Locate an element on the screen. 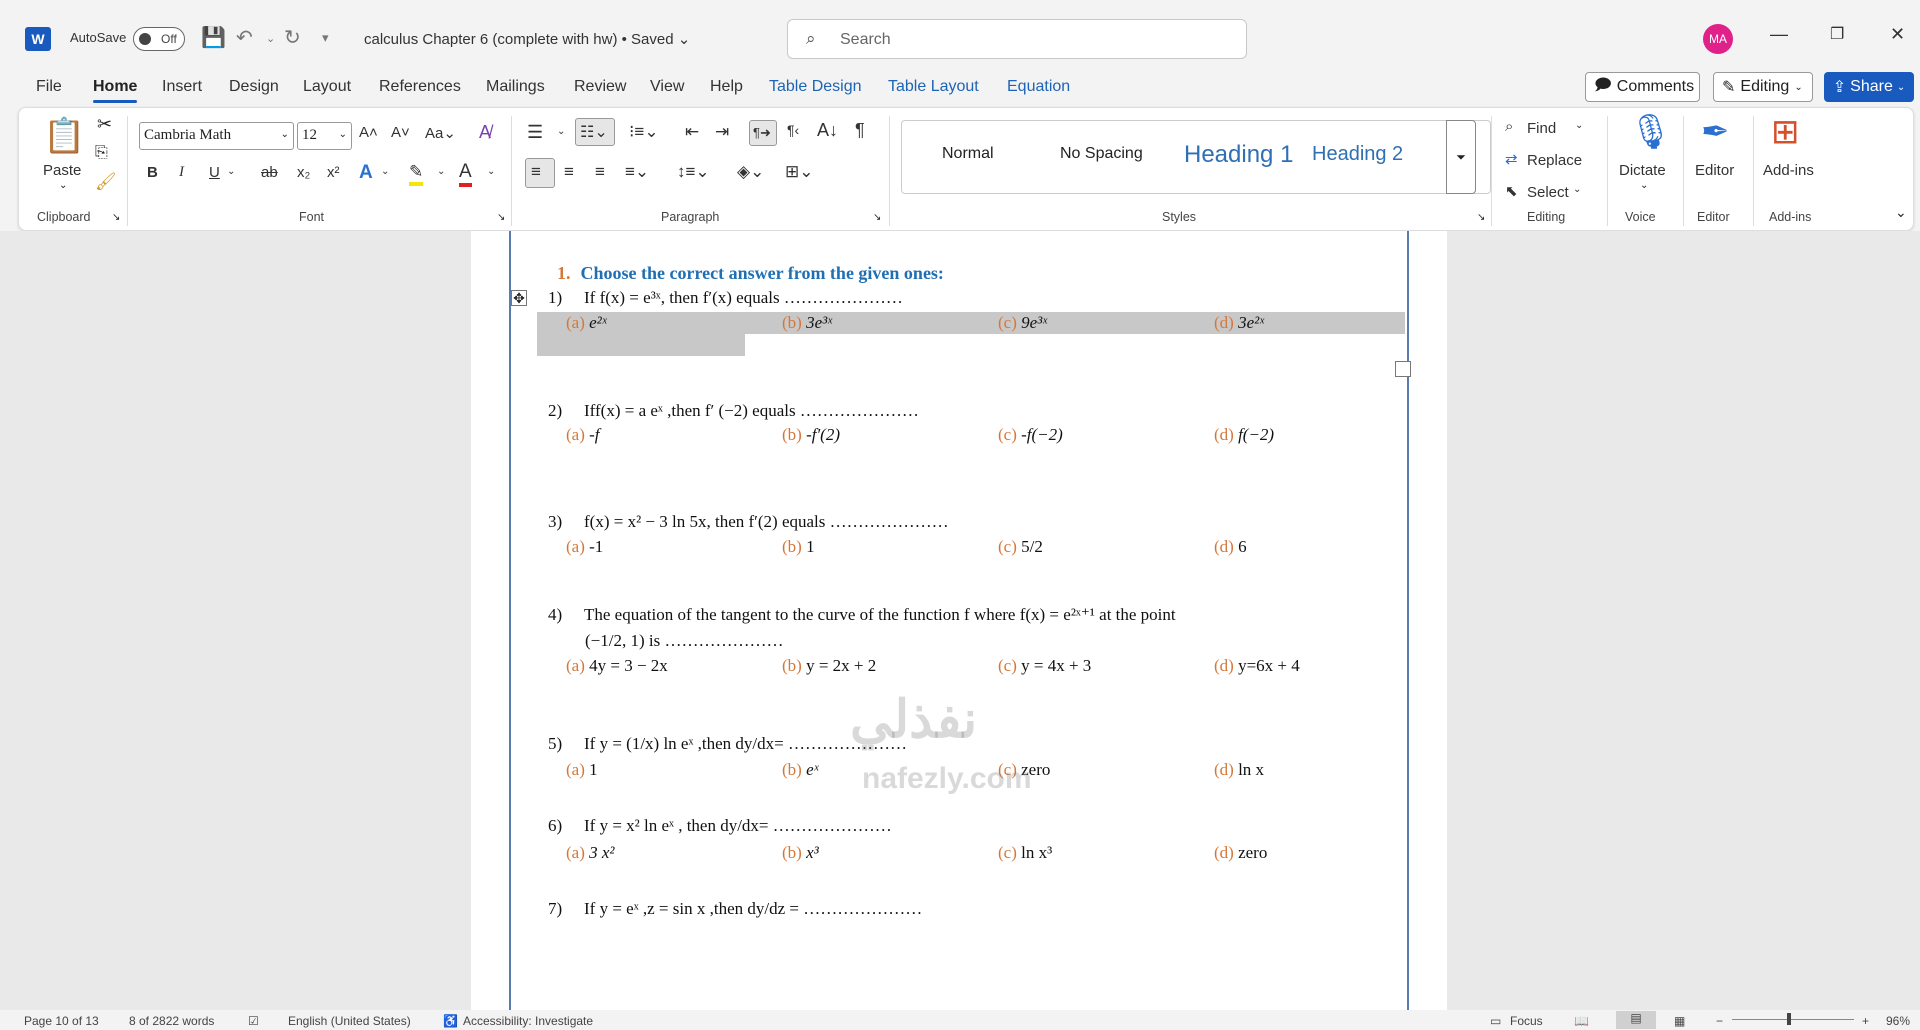 Image resolution: width=1920 pixels, height=1030 pixels. styles-more-icon: ⏷ is located at coordinates (1461, 157).